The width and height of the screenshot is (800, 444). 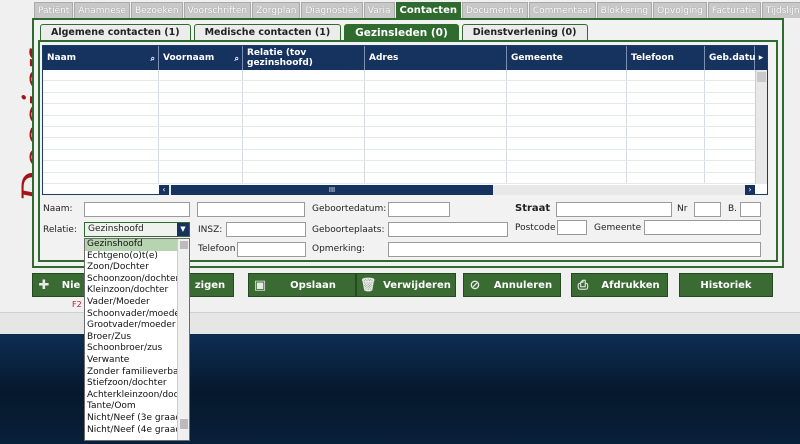 What do you see at coordinates (132, 245) in the screenshot?
I see `dropdown-option: Gezinshoofd` at bounding box center [132, 245].